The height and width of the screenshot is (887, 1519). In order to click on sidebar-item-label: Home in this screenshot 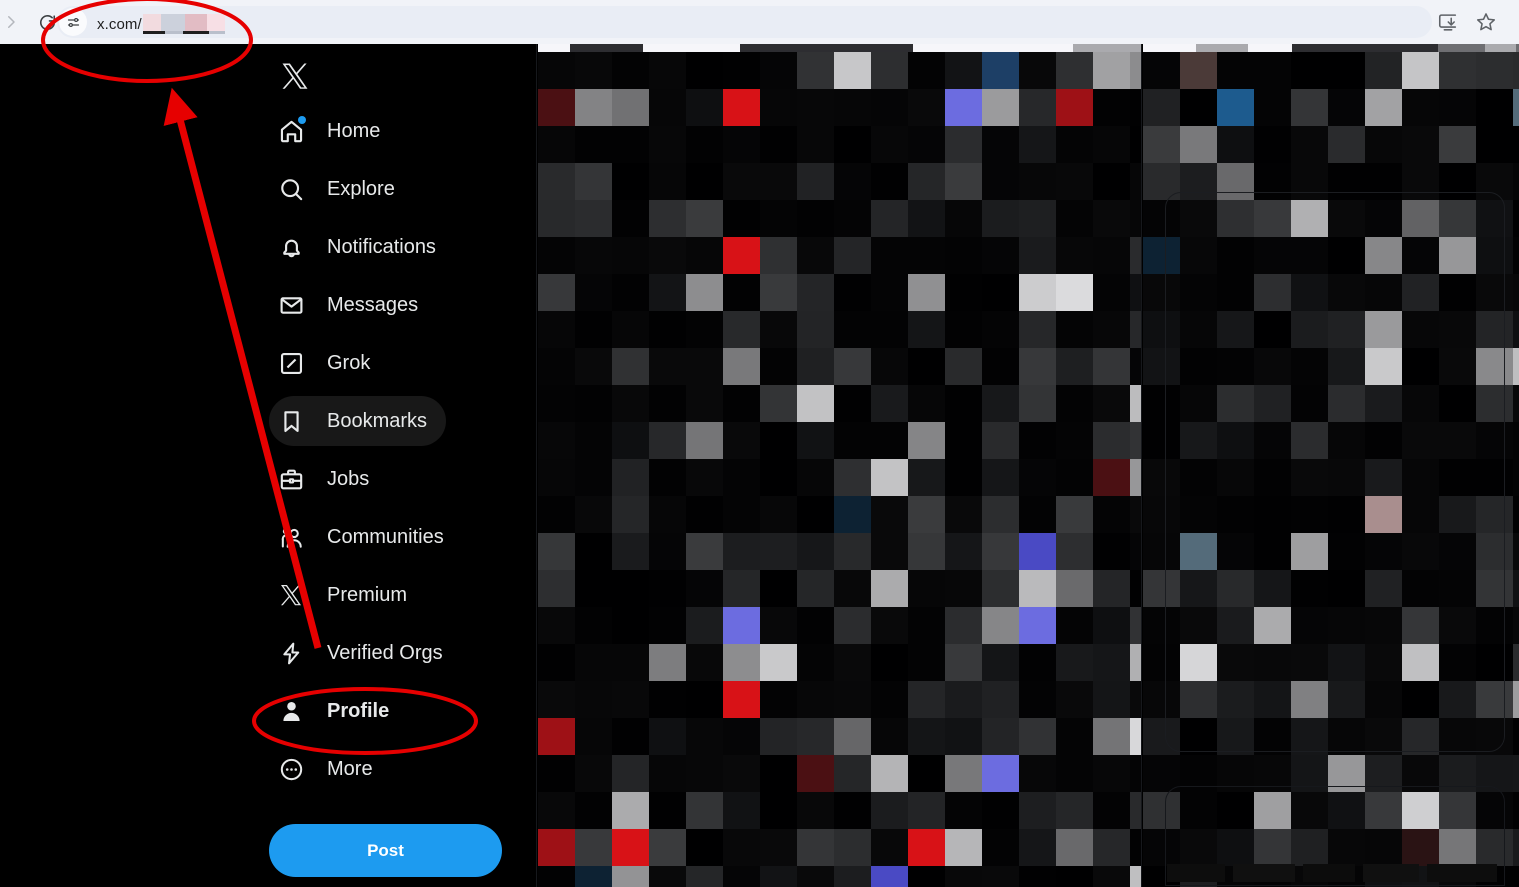, I will do `click(354, 131)`.